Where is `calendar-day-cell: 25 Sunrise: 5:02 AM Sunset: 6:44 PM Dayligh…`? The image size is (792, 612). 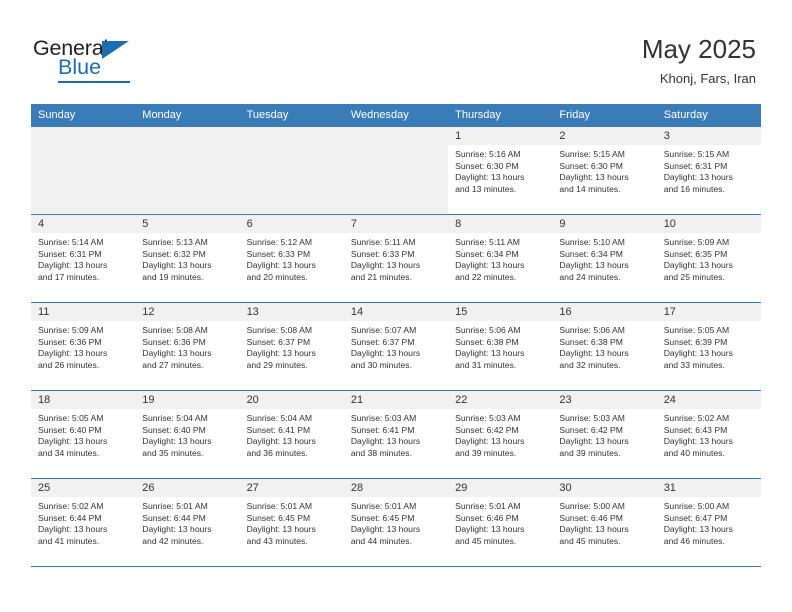 calendar-day-cell: 25 Sunrise: 5:02 AM Sunset: 6:44 PM Dayligh… is located at coordinates (83, 522).